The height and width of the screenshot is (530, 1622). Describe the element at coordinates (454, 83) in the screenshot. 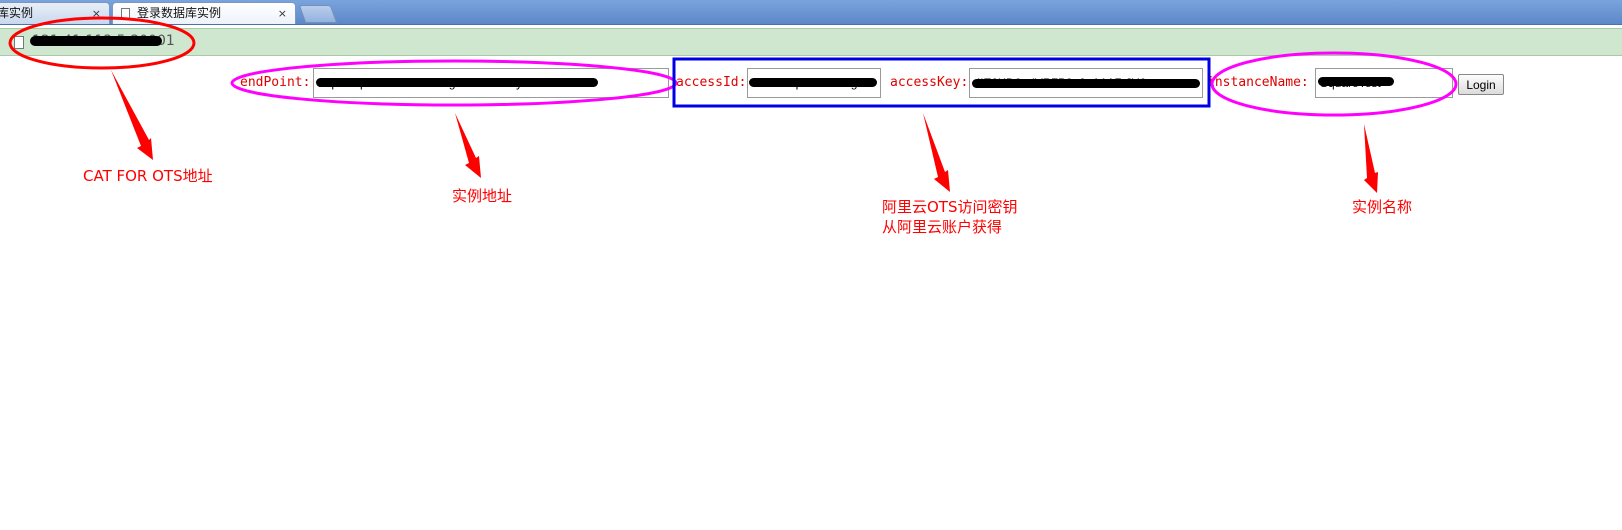

I see `endpoint-highlight-ellipse` at that location.